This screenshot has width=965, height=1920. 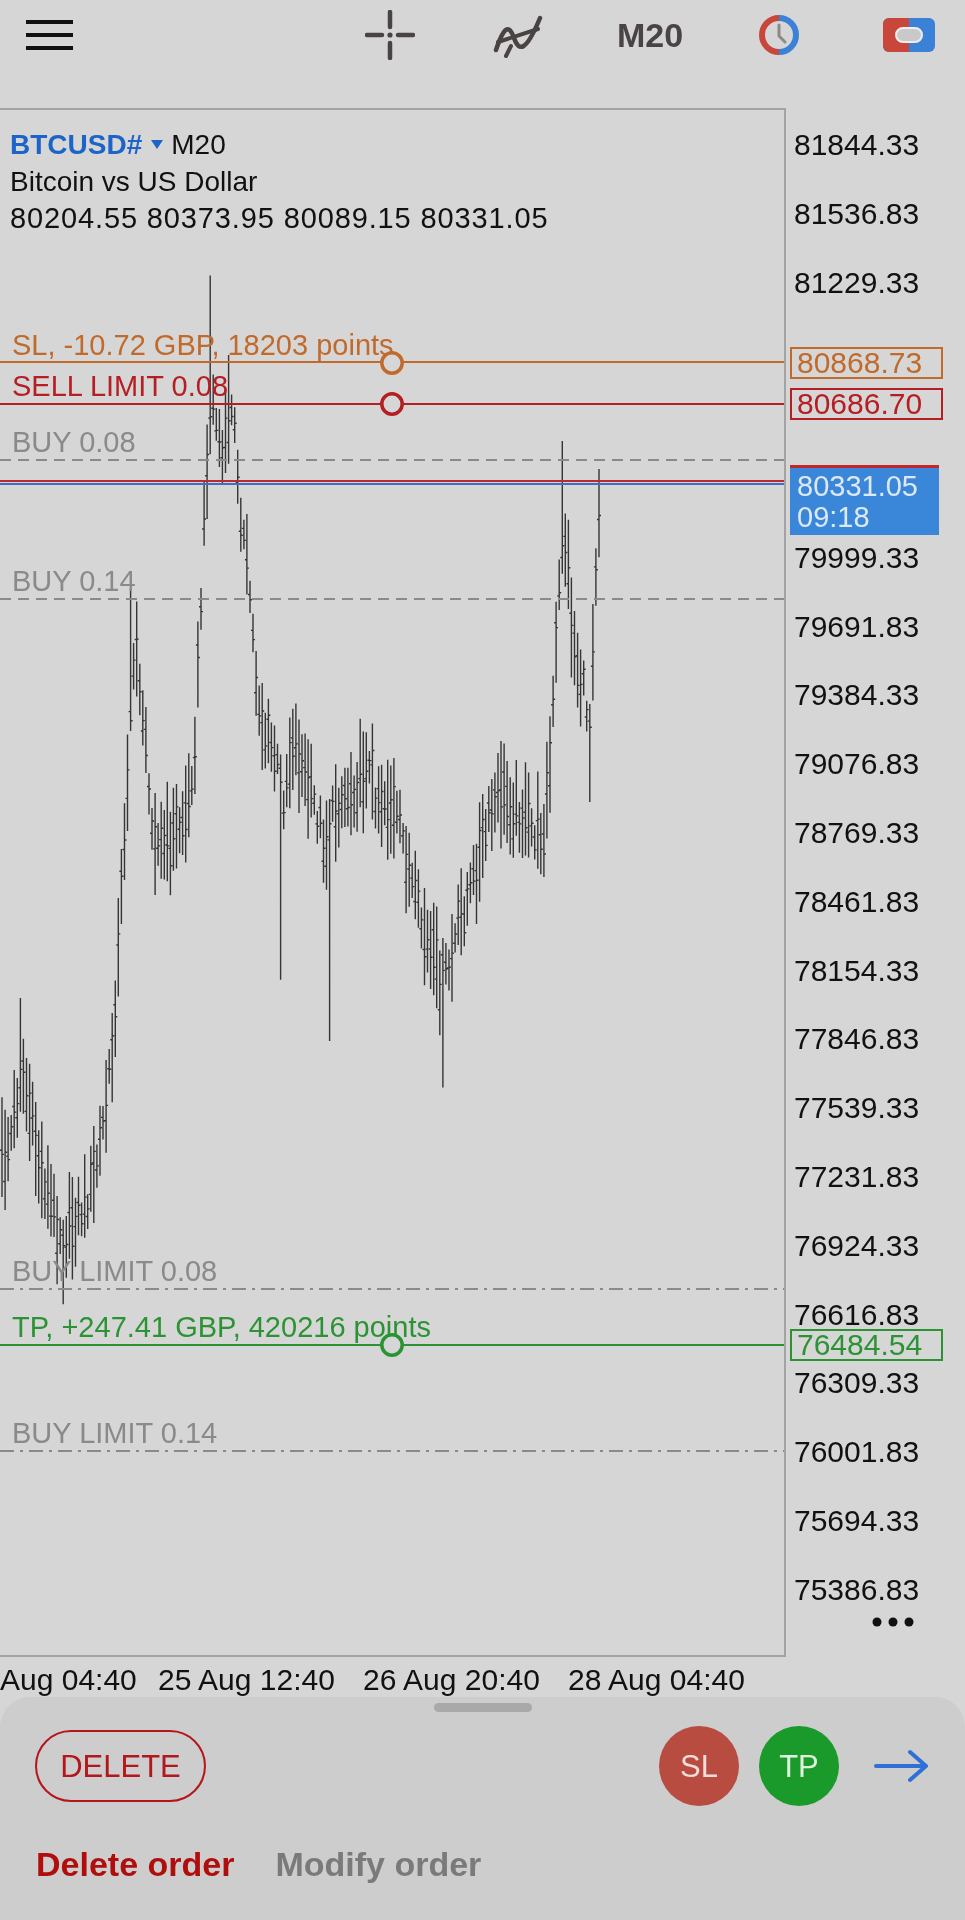 What do you see at coordinates (390, 35) in the screenshot?
I see `crosshair-icon` at bounding box center [390, 35].